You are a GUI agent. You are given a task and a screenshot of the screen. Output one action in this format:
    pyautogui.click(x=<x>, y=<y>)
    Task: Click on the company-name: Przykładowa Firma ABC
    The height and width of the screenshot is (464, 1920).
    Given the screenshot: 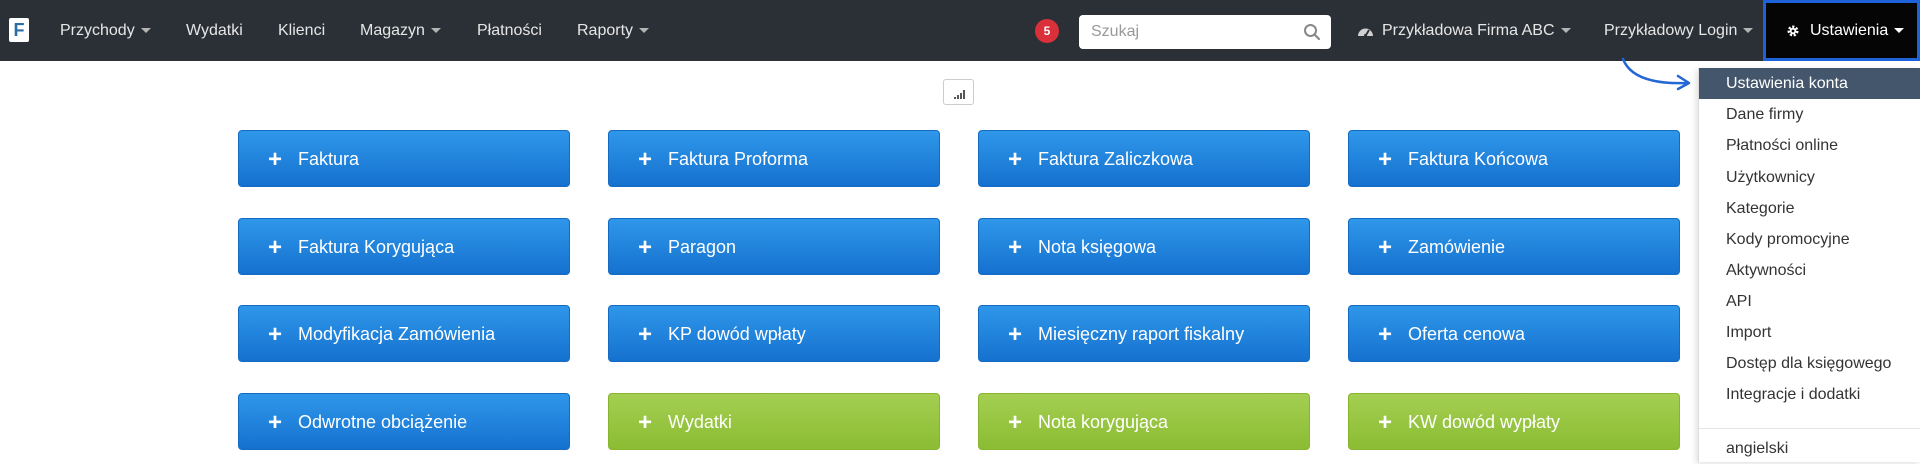 What is the action you would take?
    pyautogui.click(x=1468, y=30)
    